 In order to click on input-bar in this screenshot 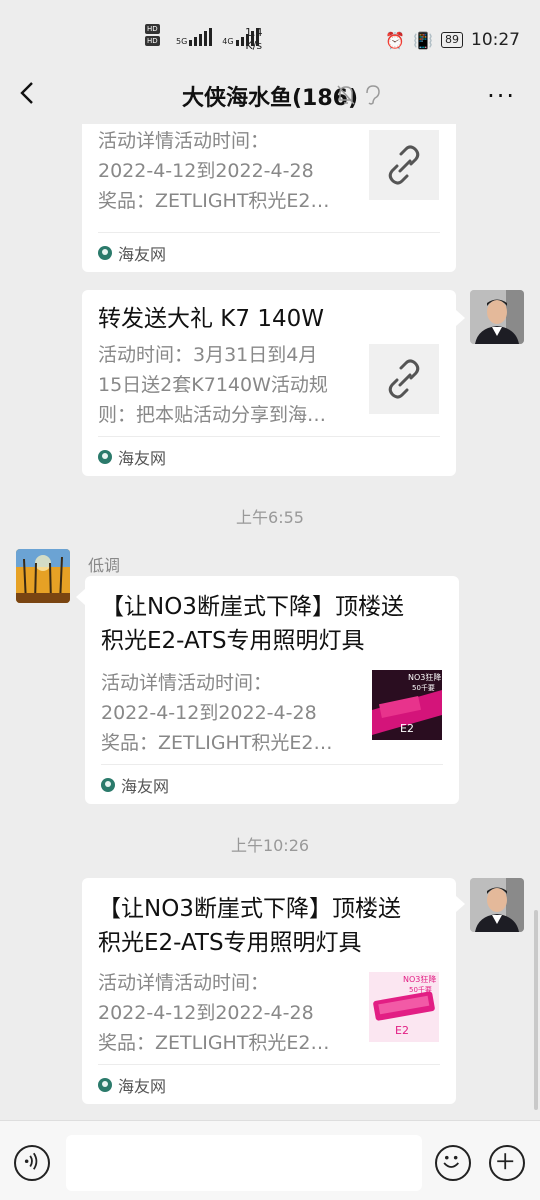, I will do `click(270, 1160)`.